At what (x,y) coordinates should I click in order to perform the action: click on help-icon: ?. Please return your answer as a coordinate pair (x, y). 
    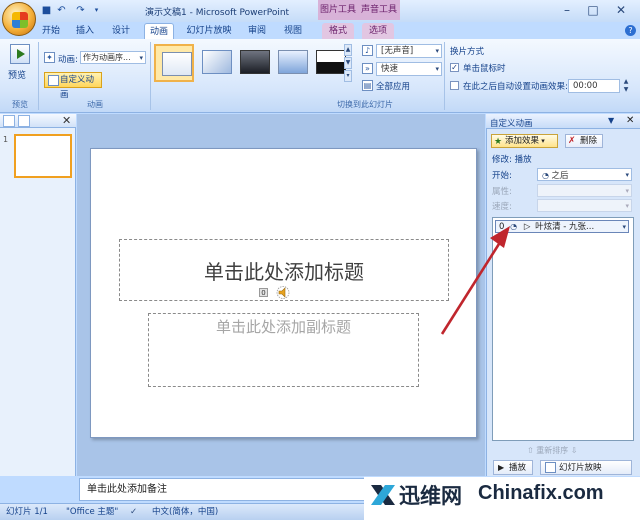
    Looking at the image, I should click on (630, 30).